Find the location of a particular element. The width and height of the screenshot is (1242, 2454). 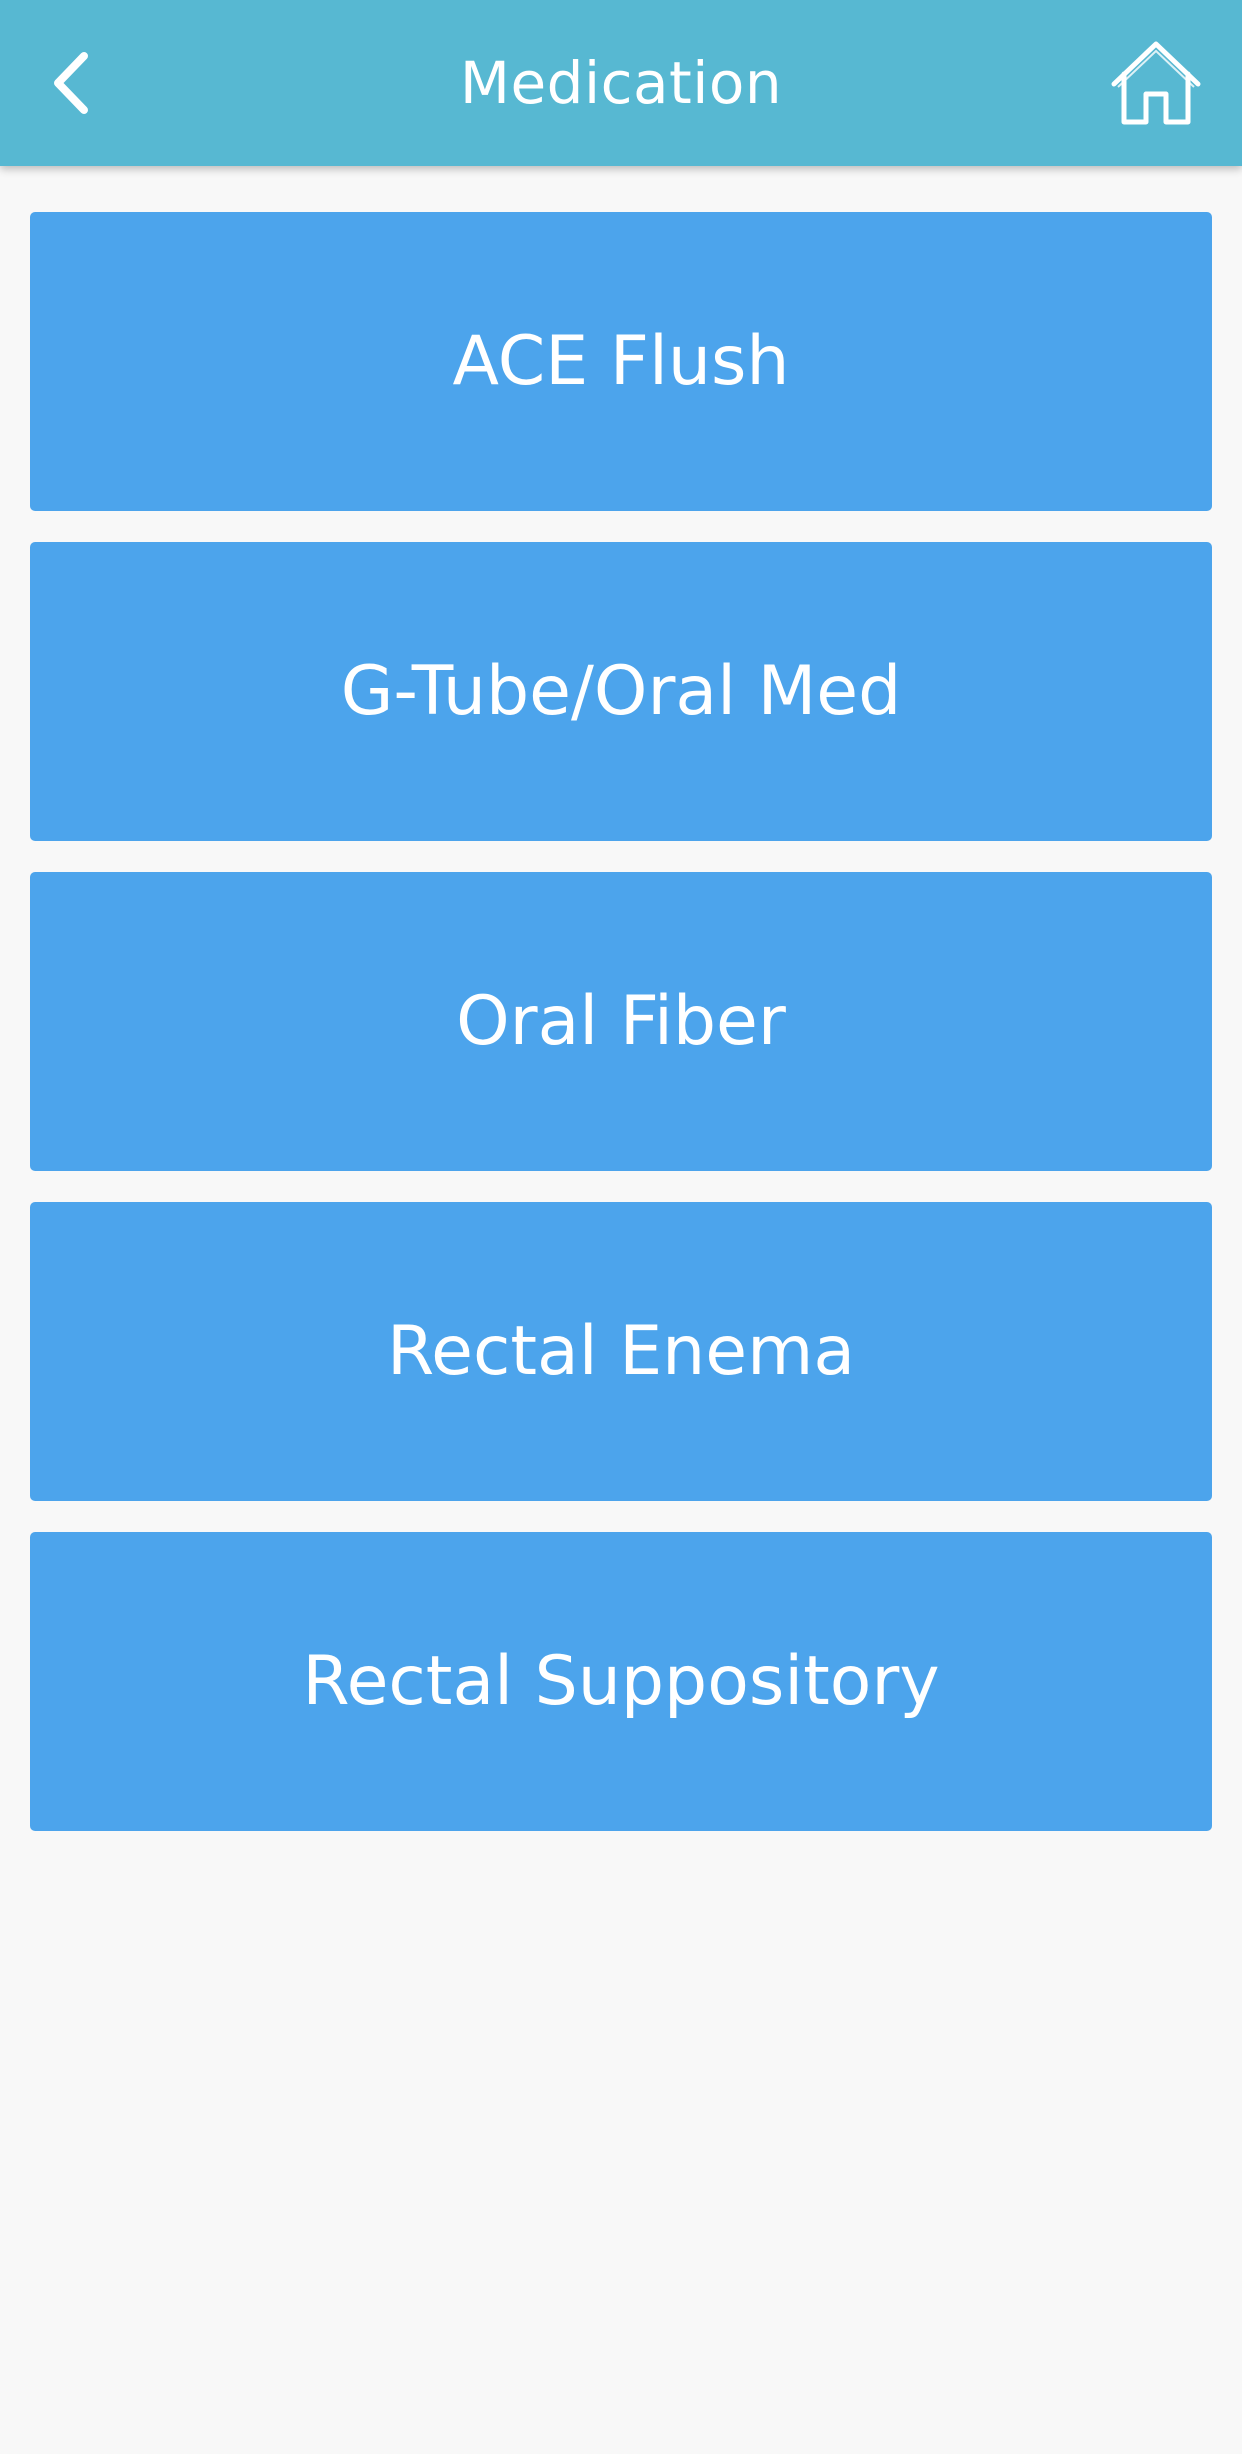

menu-item-label: ACE Flush is located at coordinates (621, 361).